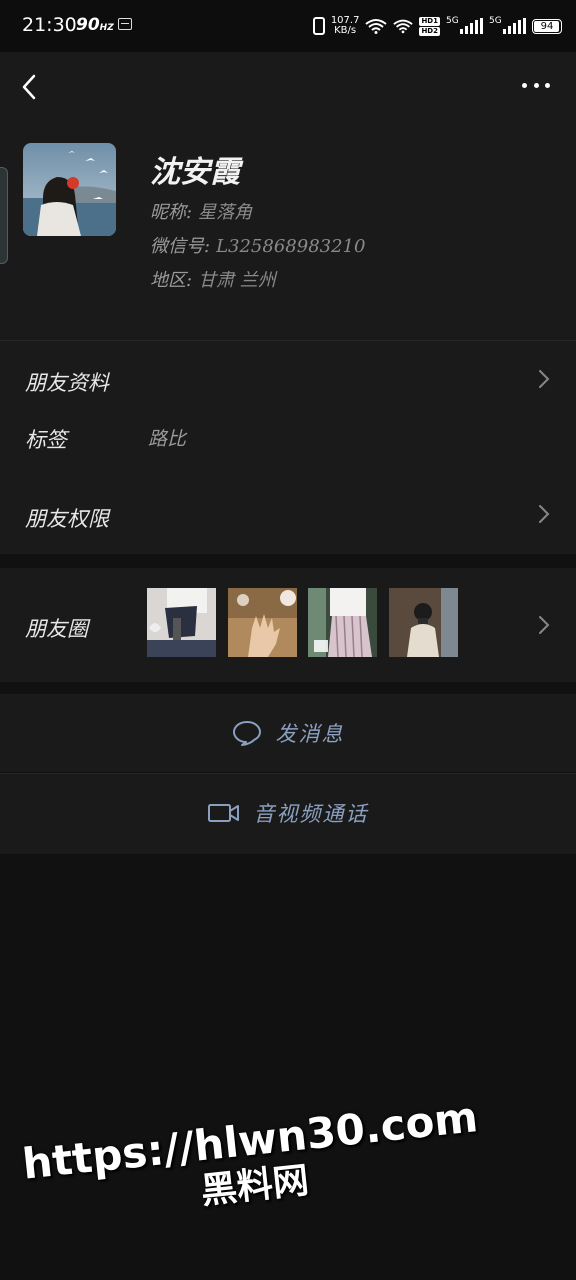 This screenshot has height=1280, width=576. I want to click on vibrate-icon, so click(318, 26).